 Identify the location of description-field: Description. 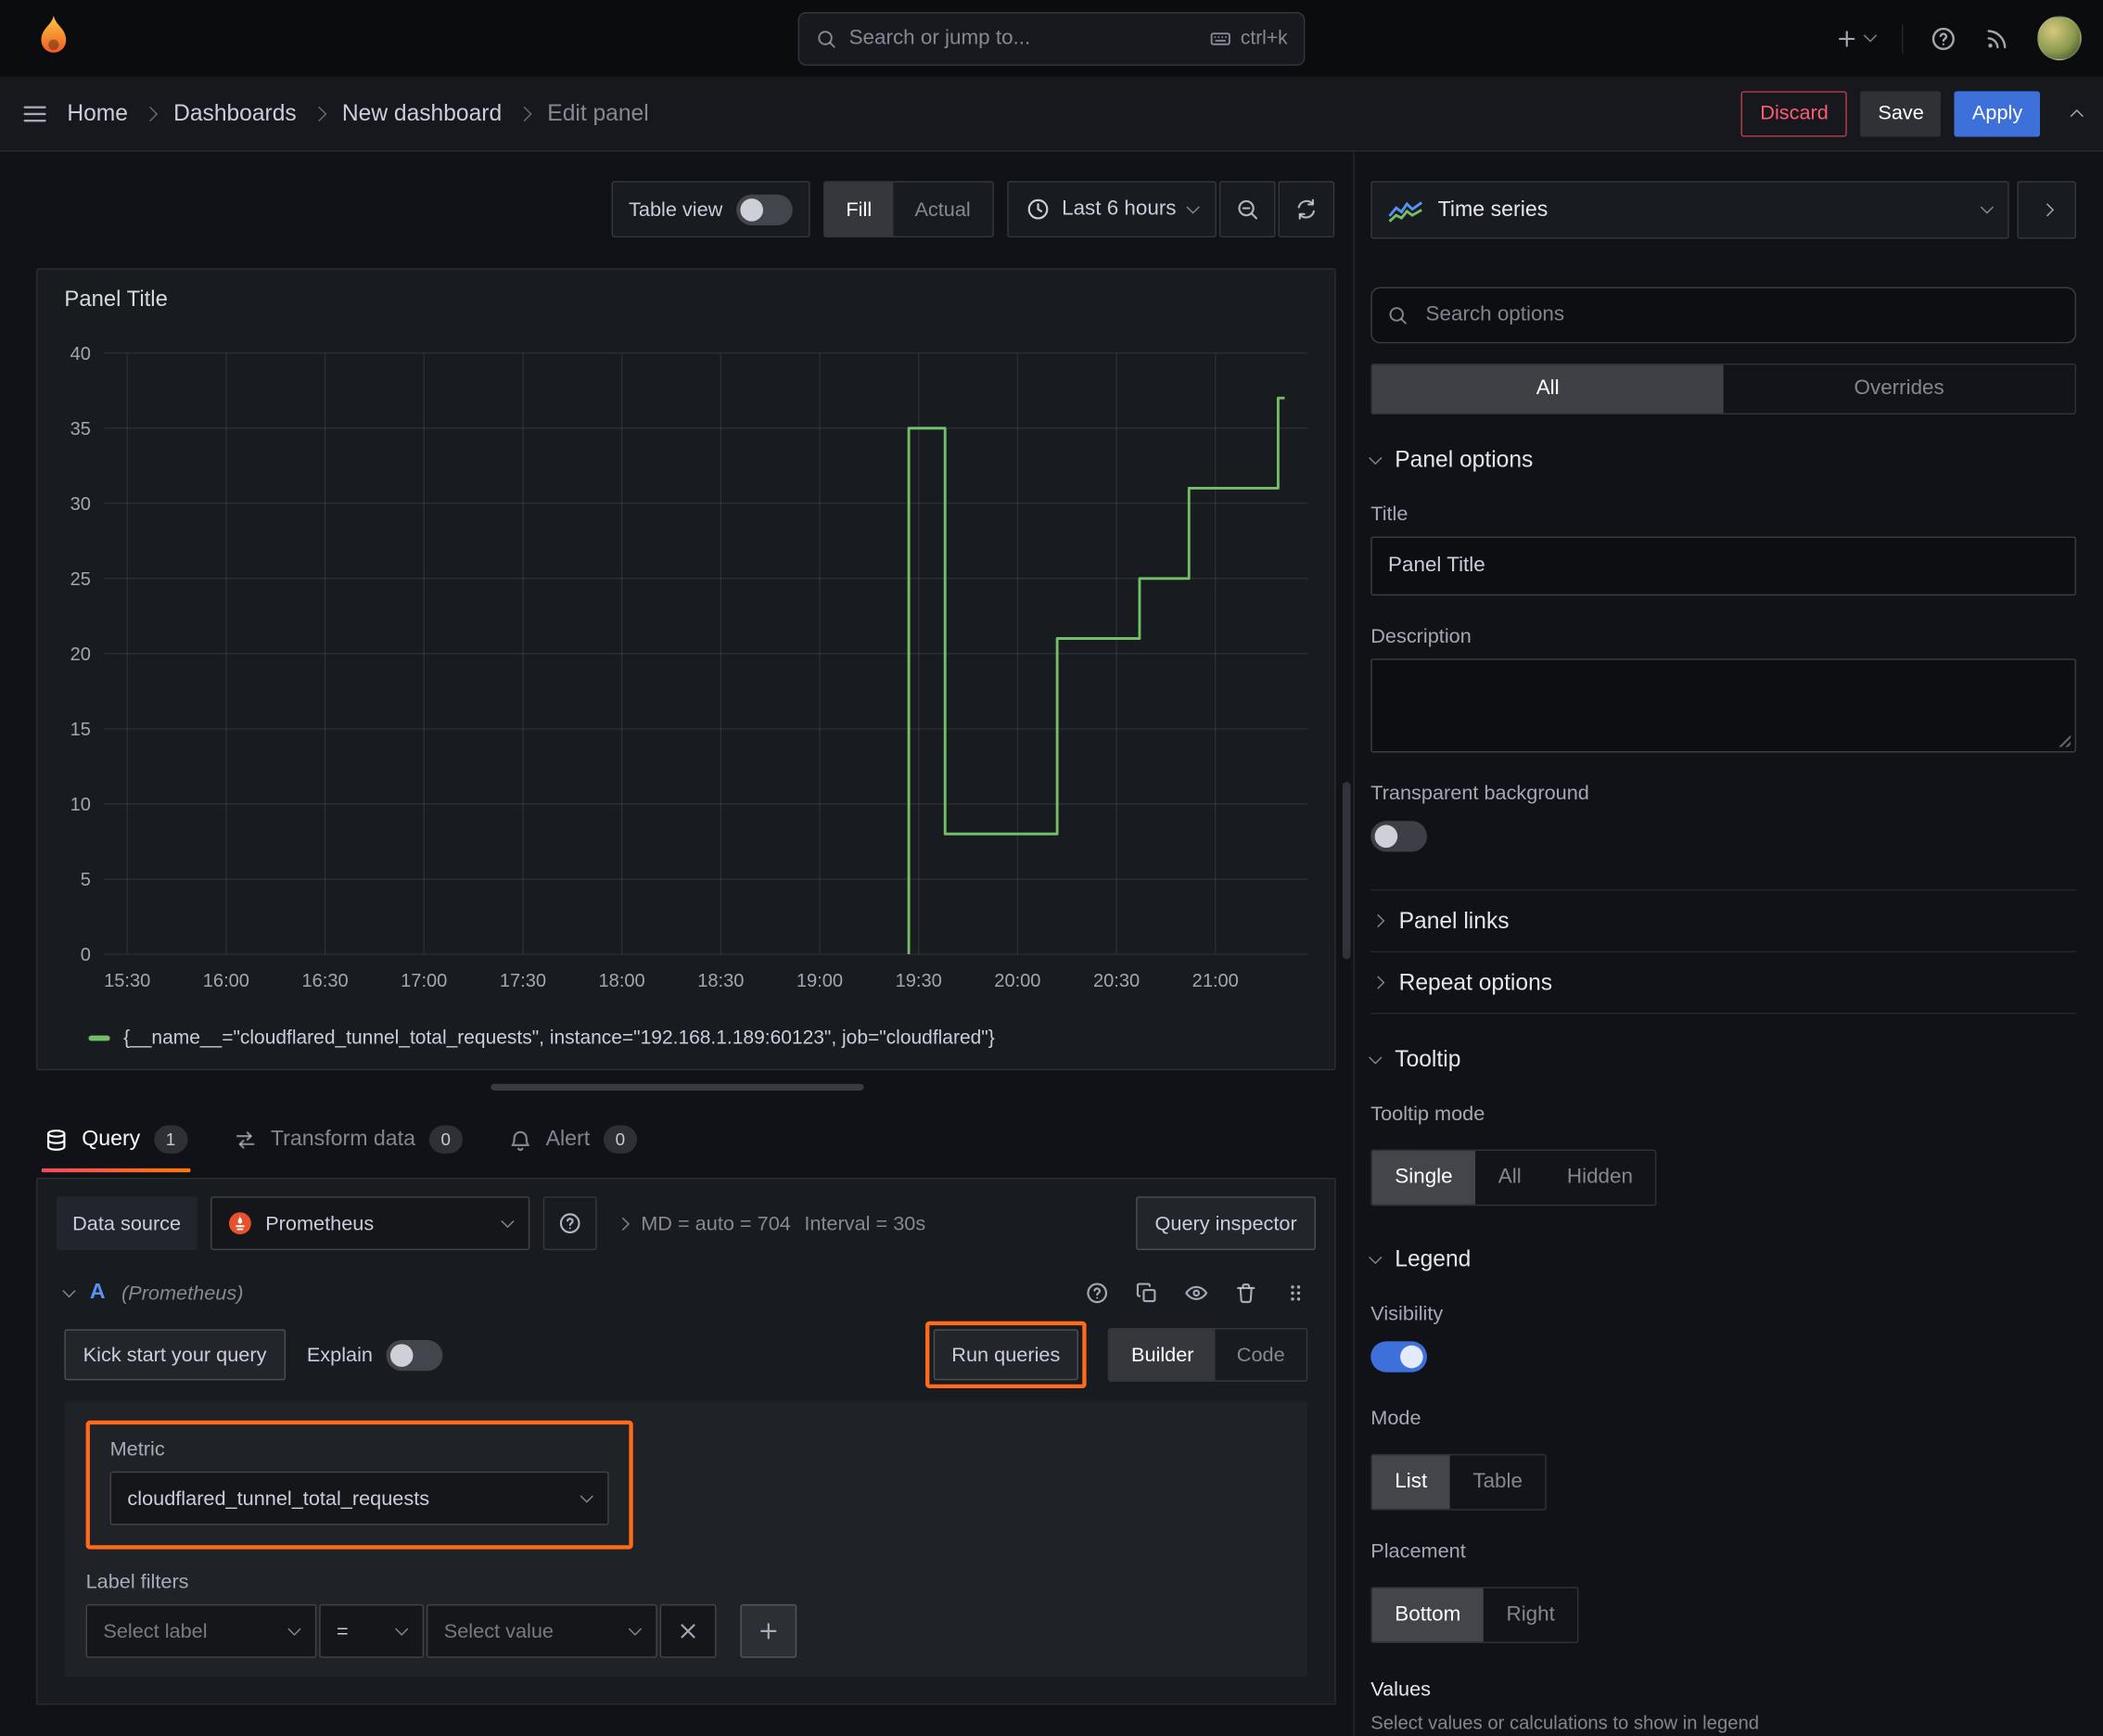
(1723, 689).